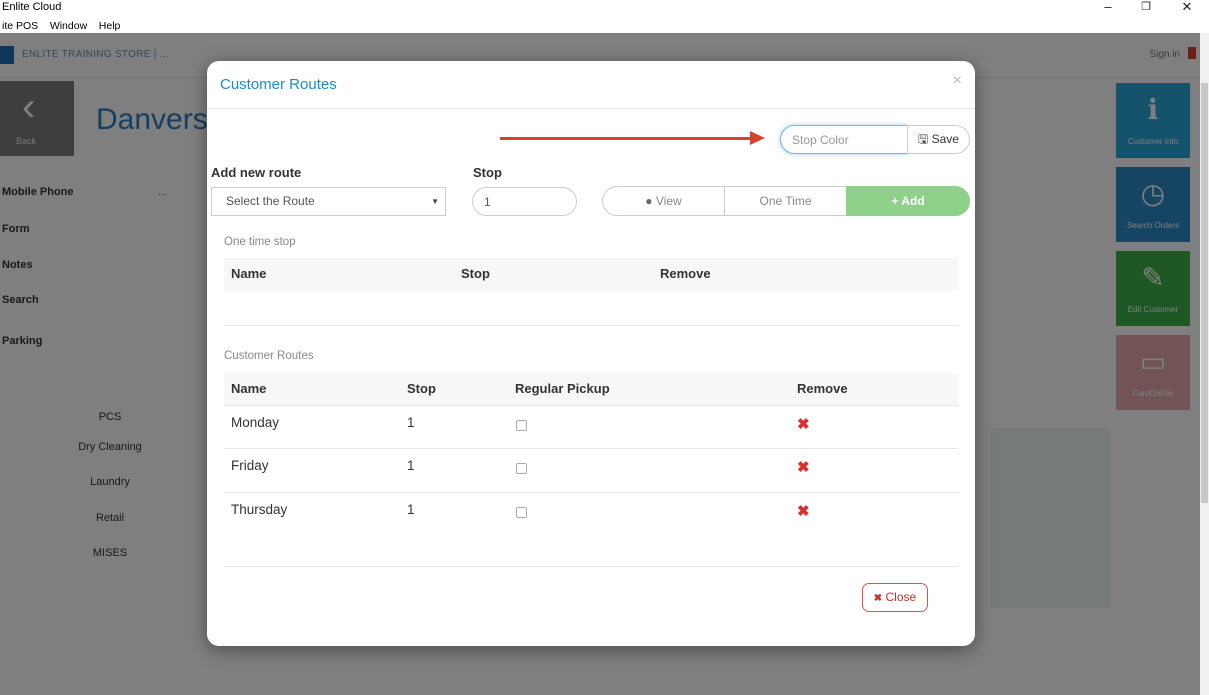 This screenshot has width=1209, height=695. I want to click on add-label: Add, so click(913, 201).